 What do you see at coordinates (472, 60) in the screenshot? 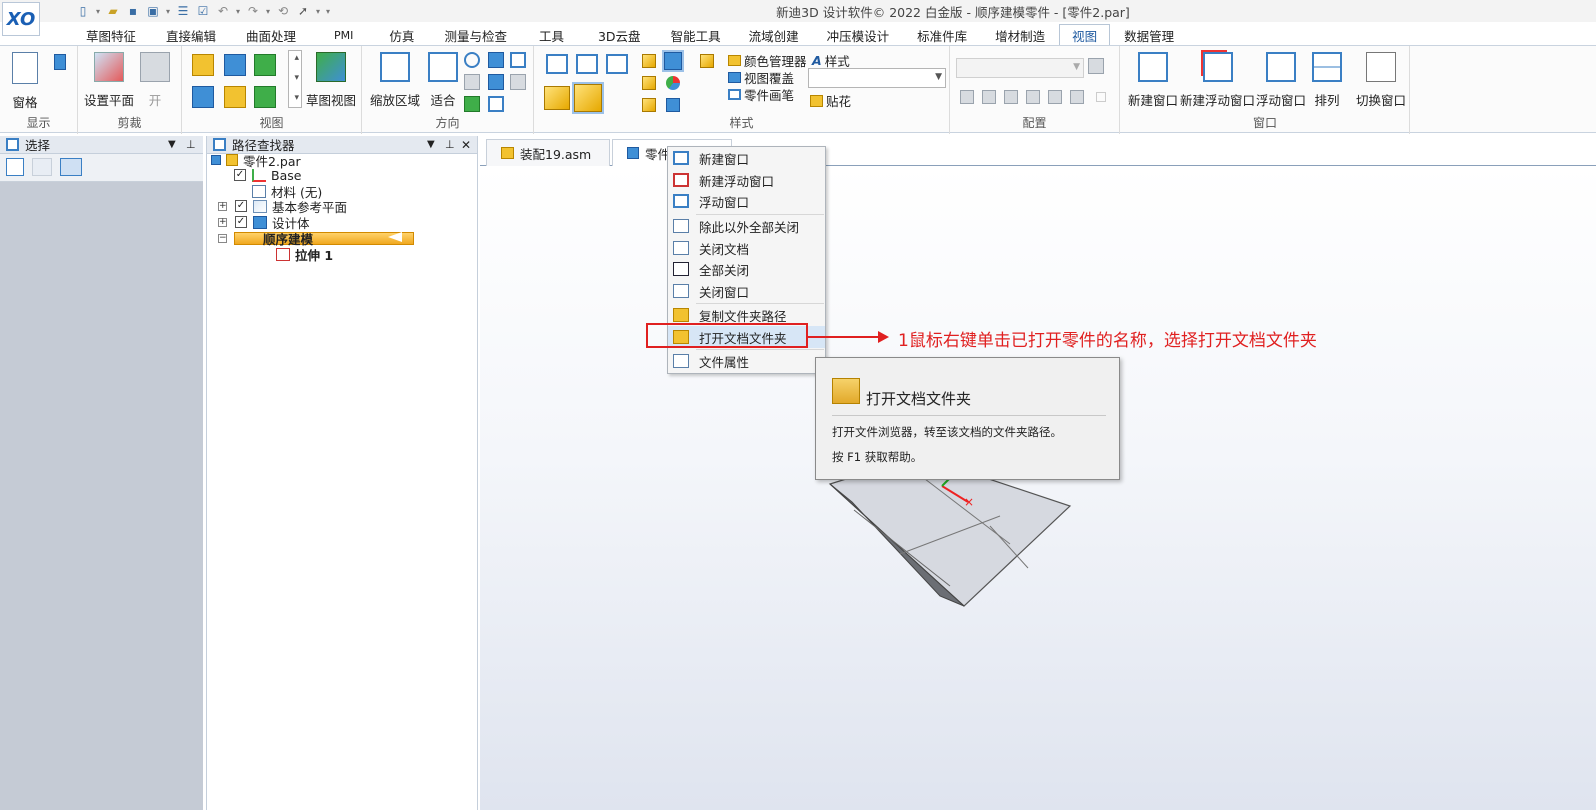
I see `zoom-icon` at bounding box center [472, 60].